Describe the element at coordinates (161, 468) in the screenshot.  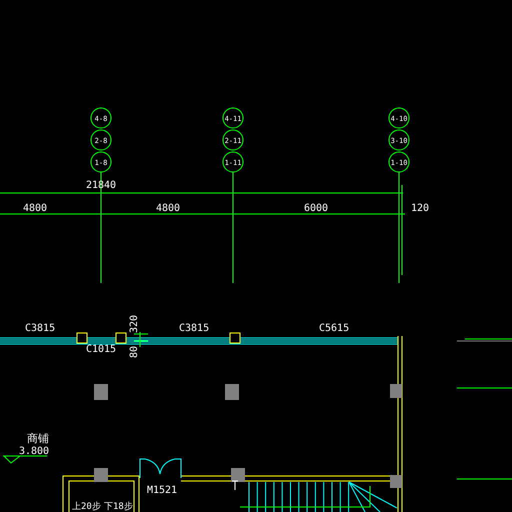
I see `door-swing` at that location.